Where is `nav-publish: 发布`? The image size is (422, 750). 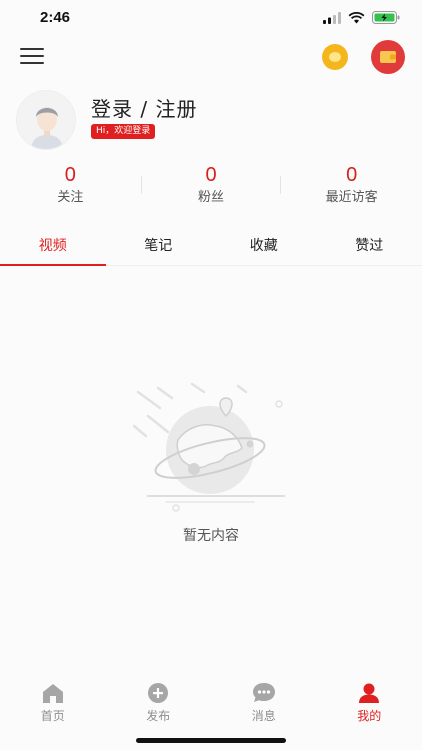
nav-publish: 发布 is located at coordinates (159, 704).